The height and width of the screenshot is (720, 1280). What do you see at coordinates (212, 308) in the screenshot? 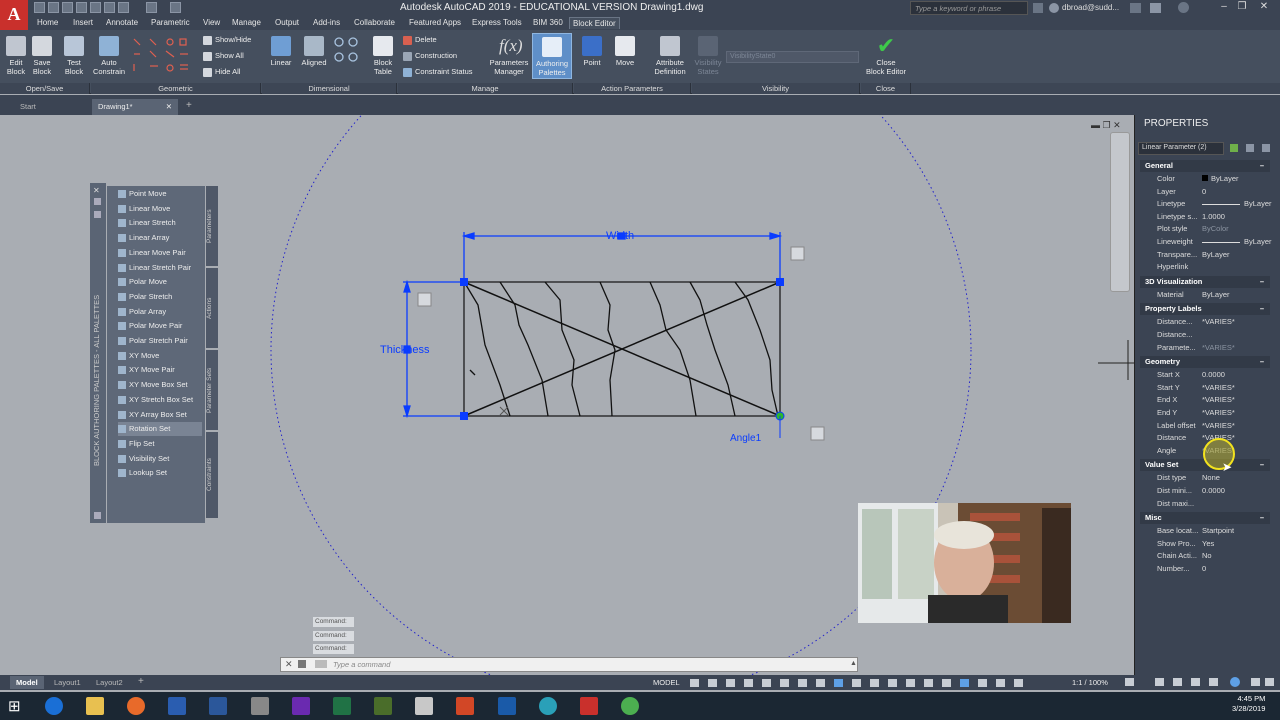
I see `palette-tab-actions: Actions` at bounding box center [212, 308].